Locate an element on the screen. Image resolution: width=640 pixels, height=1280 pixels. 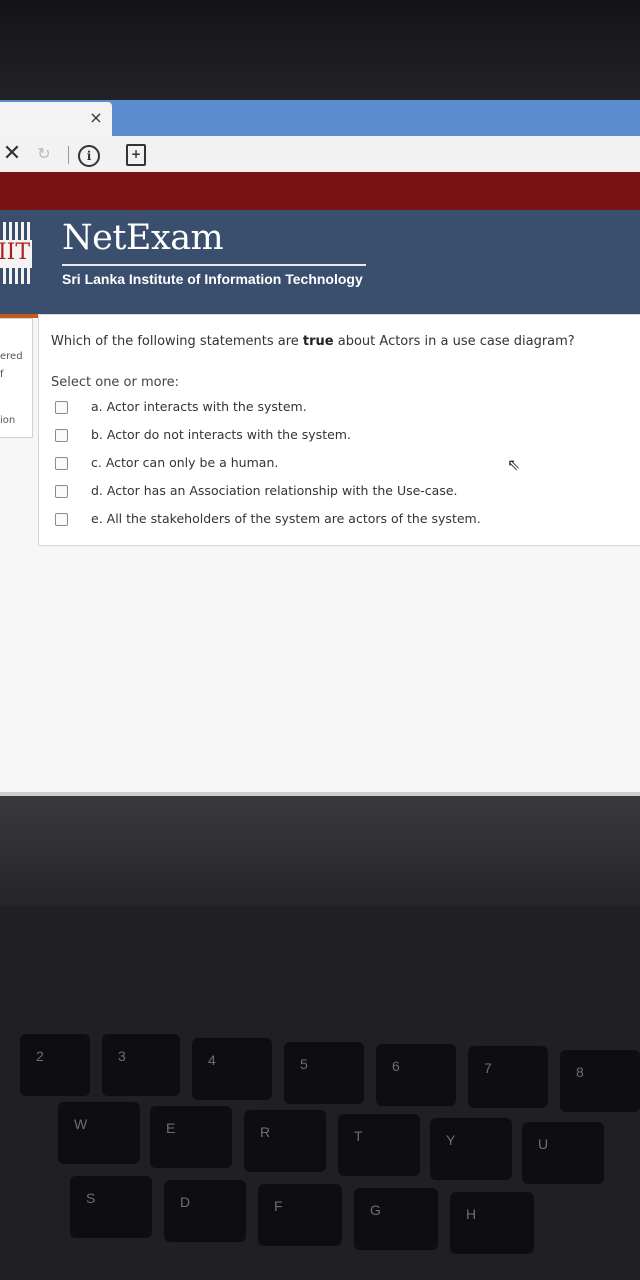
laptop-bezel-bottom is located at coordinates (320, 851).